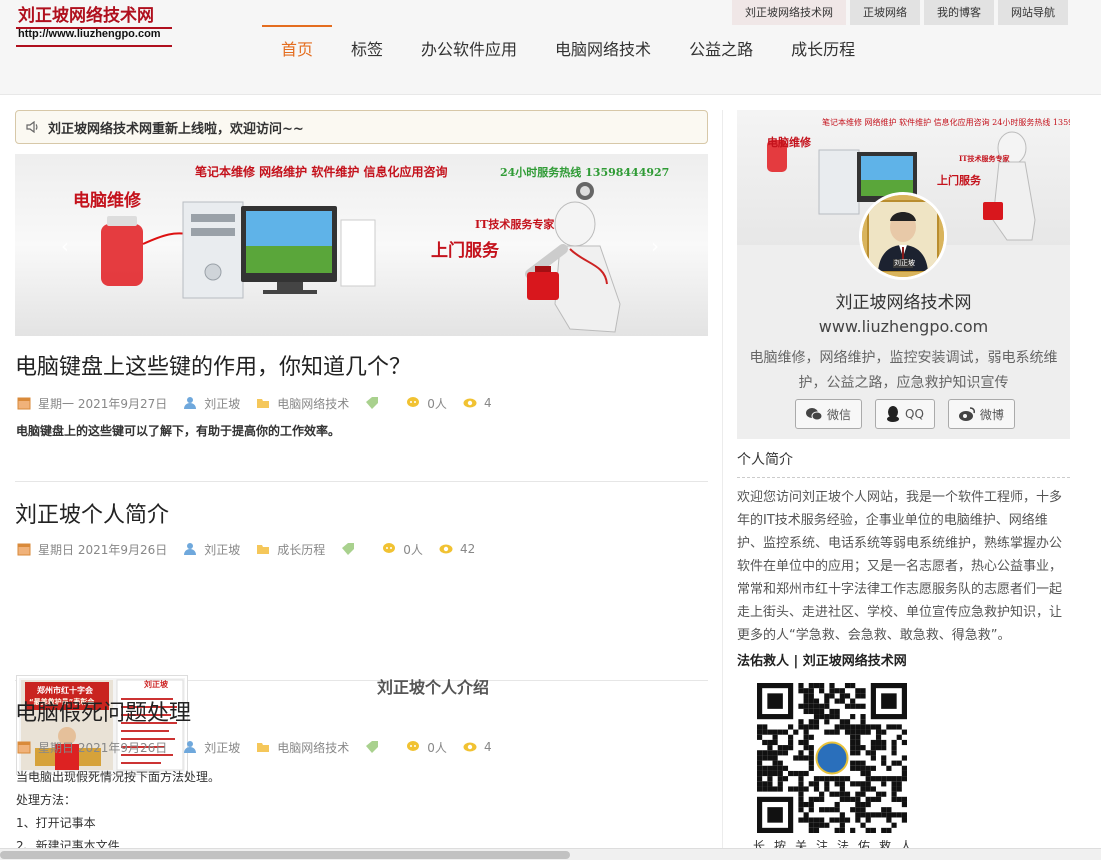  What do you see at coordinates (178, 431) in the screenshot?
I see `post-excerpt: 电脑键盘上的这些键可以了解下，有助于提高你的工作效率。` at bounding box center [178, 431].